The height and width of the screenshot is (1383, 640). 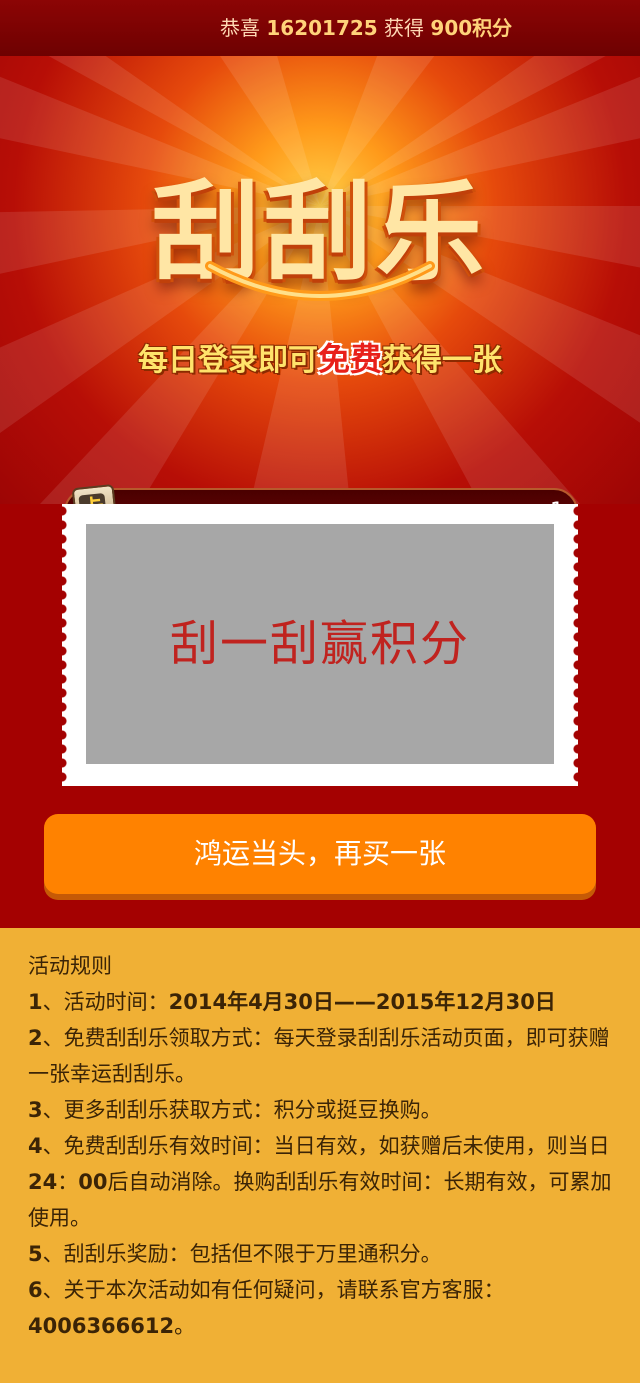 I want to click on card-count: 1, so click(x=557, y=497).